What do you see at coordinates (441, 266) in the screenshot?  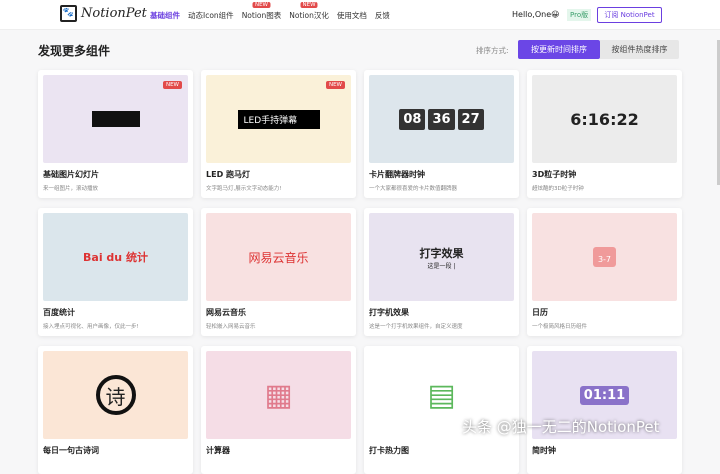 I see `typing-sub: 这是一段 |` at bounding box center [441, 266].